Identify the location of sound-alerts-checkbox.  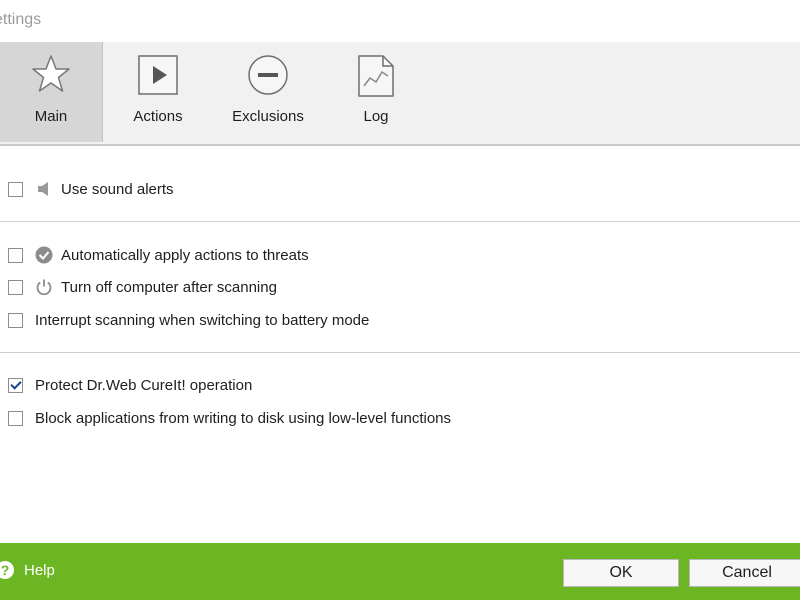
(15, 189).